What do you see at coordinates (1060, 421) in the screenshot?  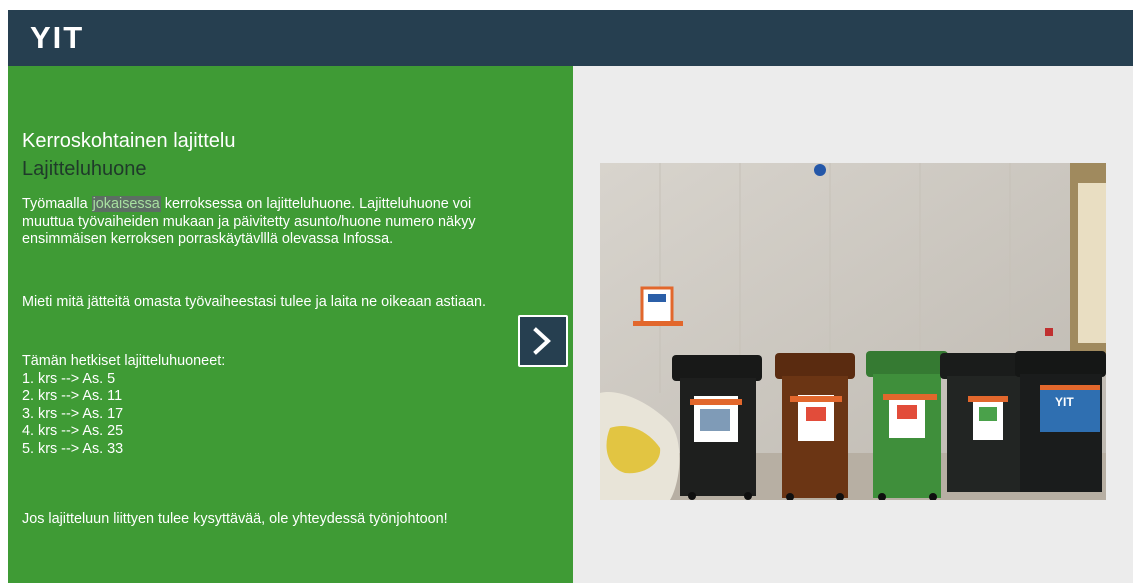 I see `bin-5: YIT` at bounding box center [1060, 421].